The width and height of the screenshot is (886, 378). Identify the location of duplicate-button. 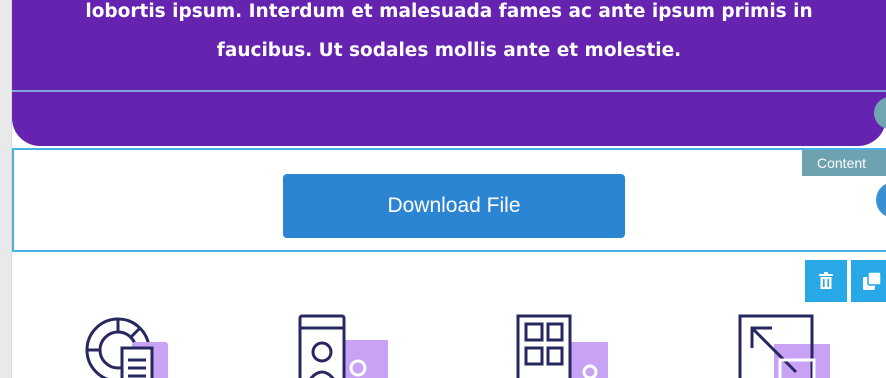
(868, 281).